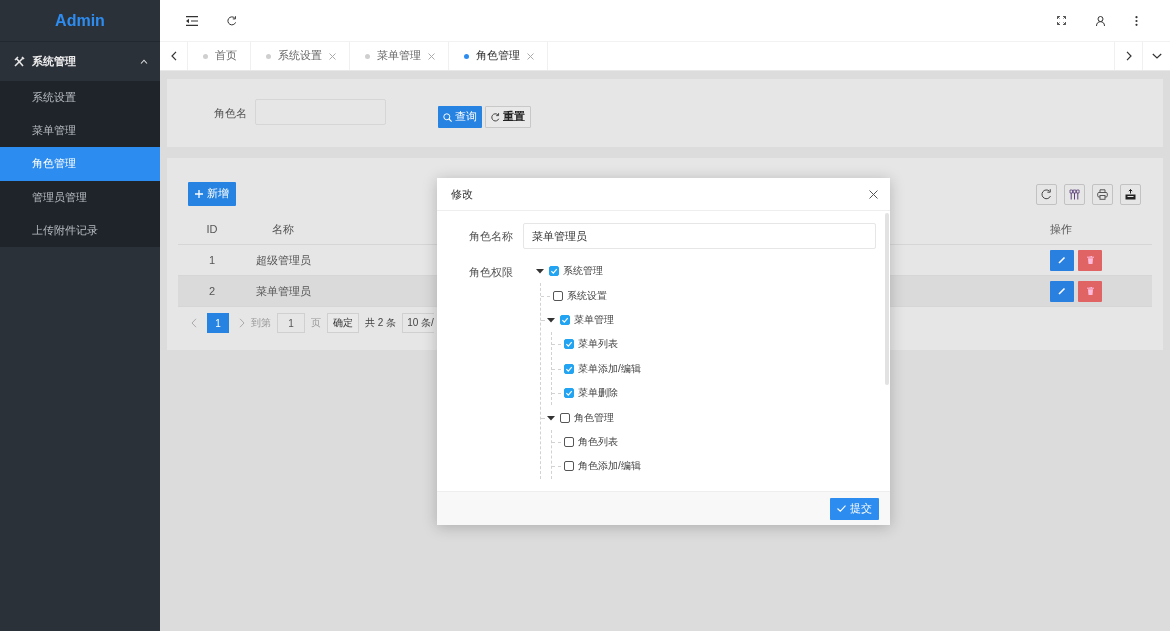  Describe the element at coordinates (587, 295) in the screenshot. I see `tree-node-label: 系统设置` at that location.